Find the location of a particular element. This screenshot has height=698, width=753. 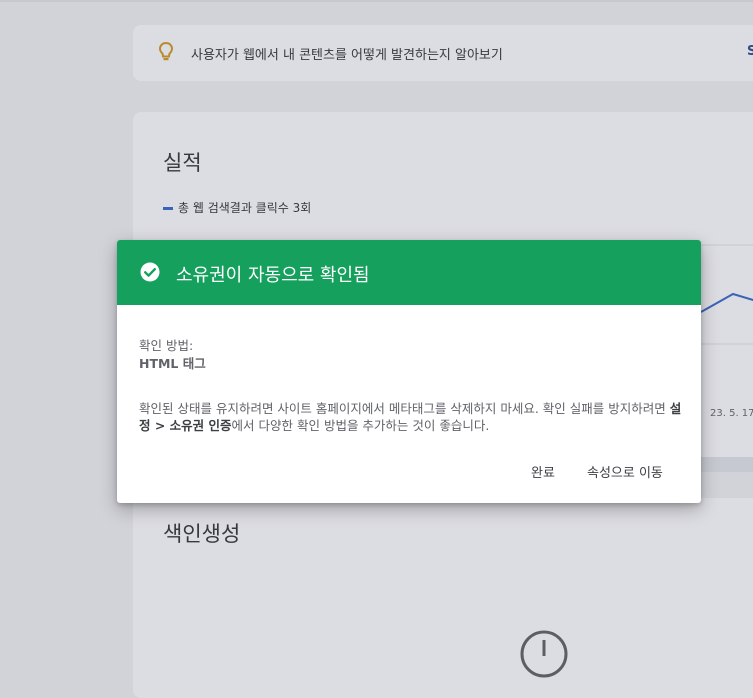

tip-link: S is located at coordinates (750, 51).